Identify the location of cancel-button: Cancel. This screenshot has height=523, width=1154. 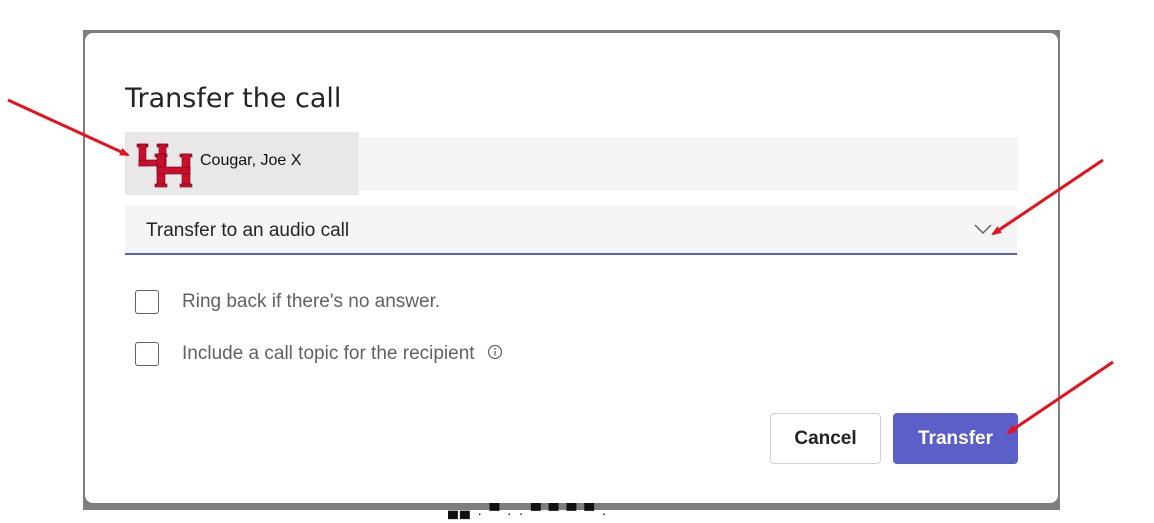
(825, 438).